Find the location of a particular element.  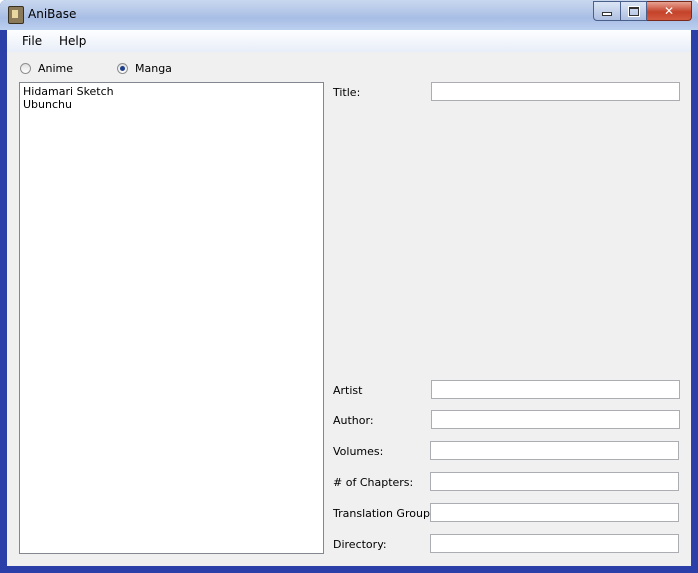

anime-radio: Anime is located at coordinates (46, 68).